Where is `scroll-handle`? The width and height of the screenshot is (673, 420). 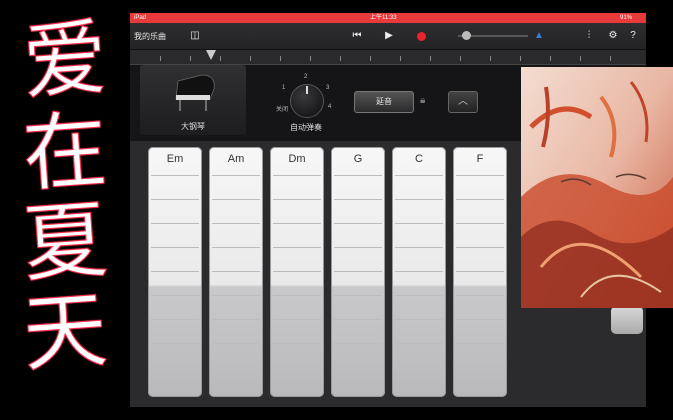 scroll-handle is located at coordinates (627, 320).